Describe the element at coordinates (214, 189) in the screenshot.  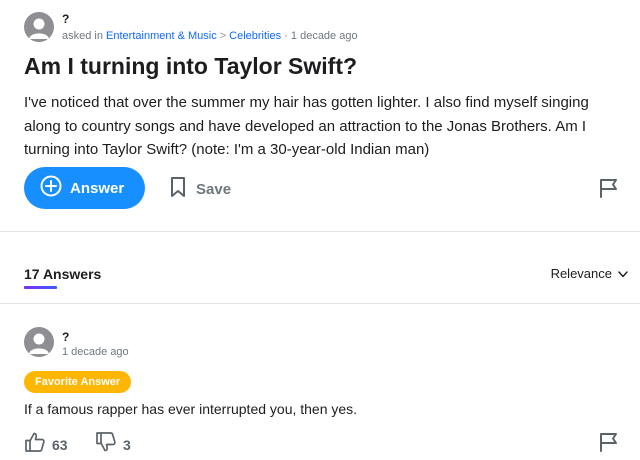
I see `save-button-label: Save` at that location.